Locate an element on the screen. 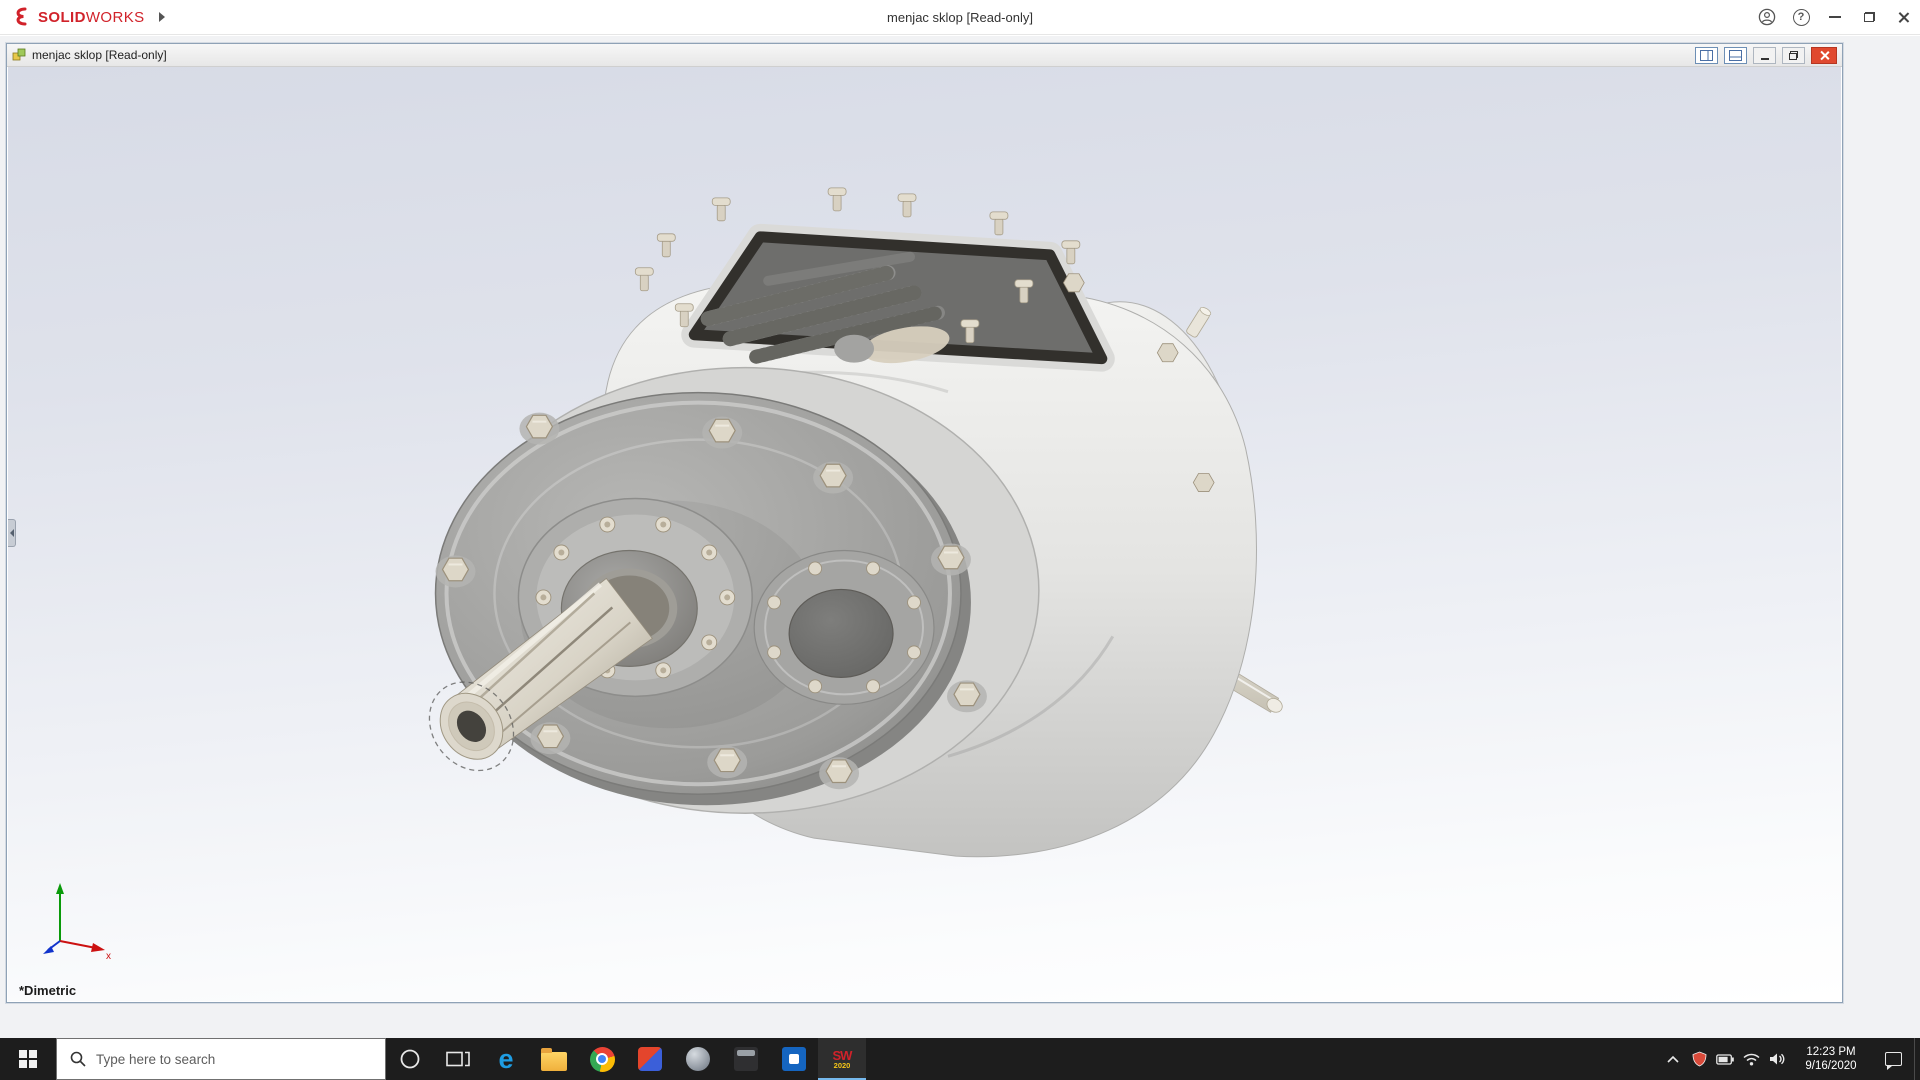 This screenshot has width=1920, height=1080. battery-button is located at coordinates (1725, 1059).